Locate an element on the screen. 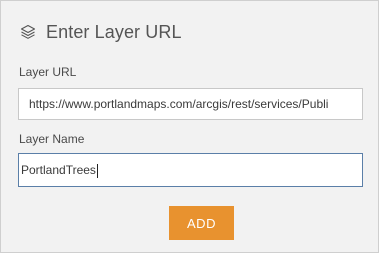 This screenshot has width=379, height=253. layer-name-label: Layer Name is located at coordinates (52, 139).